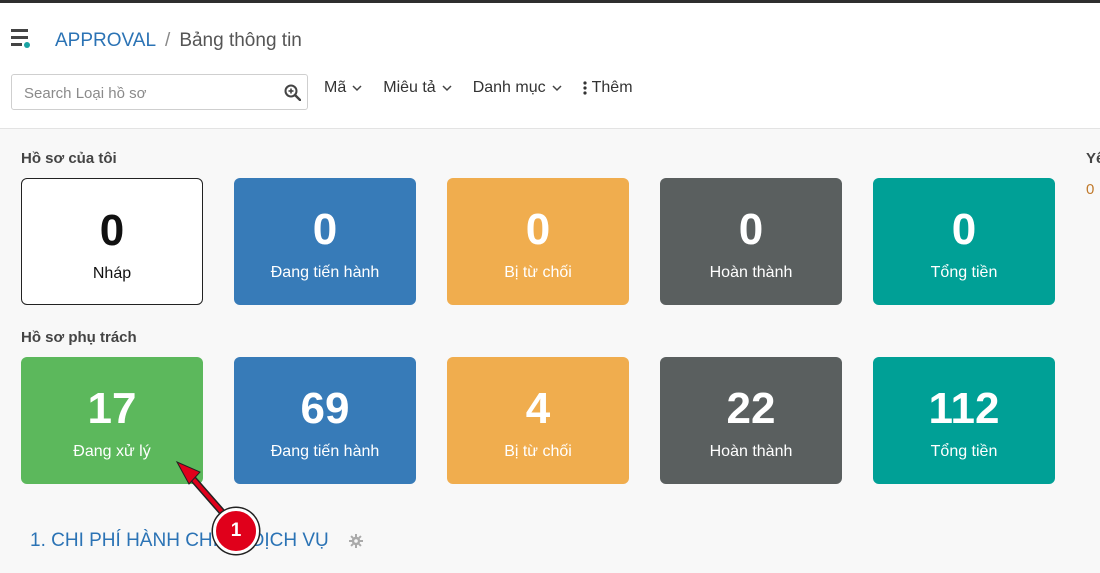 The image size is (1100, 573). Describe the element at coordinates (149, 93) in the screenshot. I see `search-input` at that location.